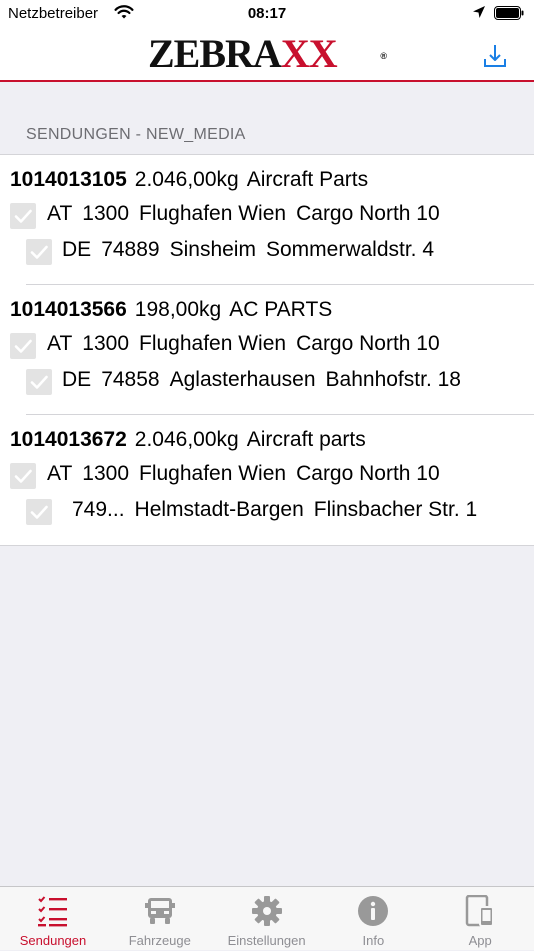  Describe the element at coordinates (350, 249) in the screenshot. I see `stop-street: Sommerwaldstr. 4` at that location.